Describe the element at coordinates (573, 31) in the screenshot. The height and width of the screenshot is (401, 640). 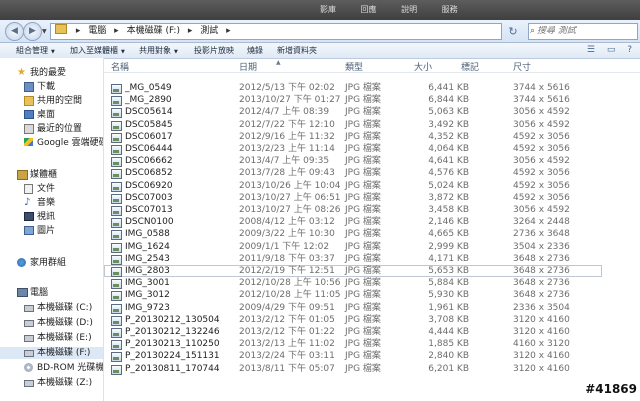
I see `search-input` at that location.